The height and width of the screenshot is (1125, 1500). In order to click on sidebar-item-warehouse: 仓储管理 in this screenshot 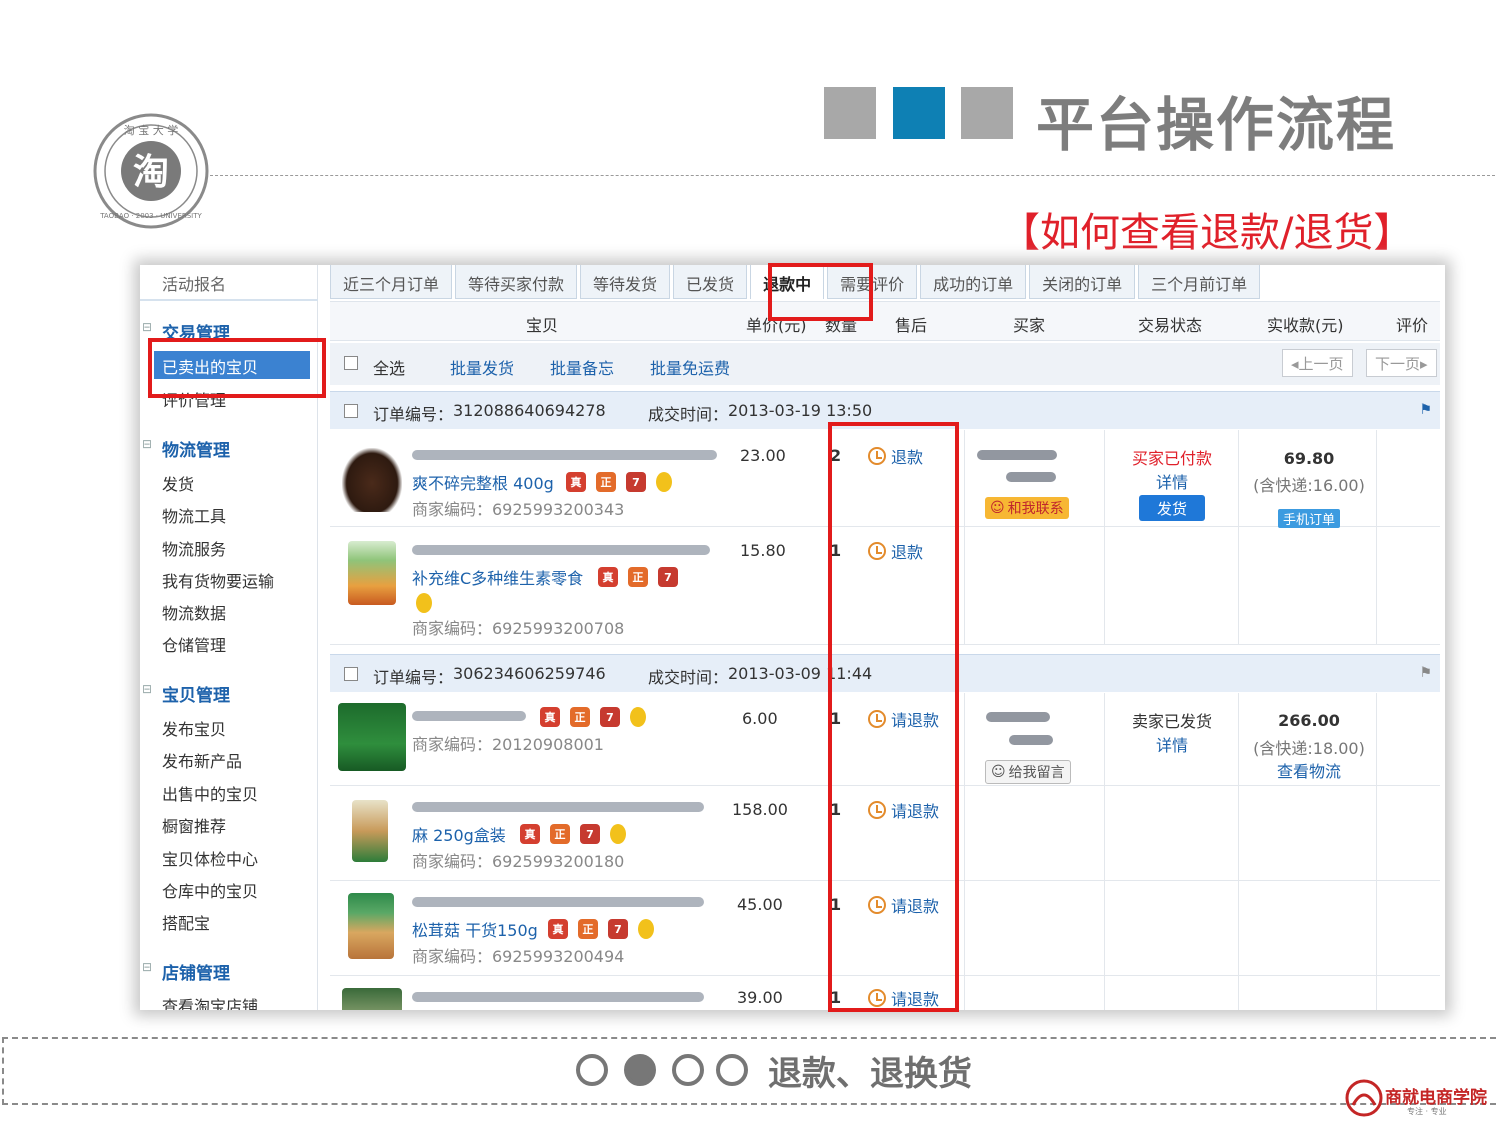, I will do `click(194, 644)`.